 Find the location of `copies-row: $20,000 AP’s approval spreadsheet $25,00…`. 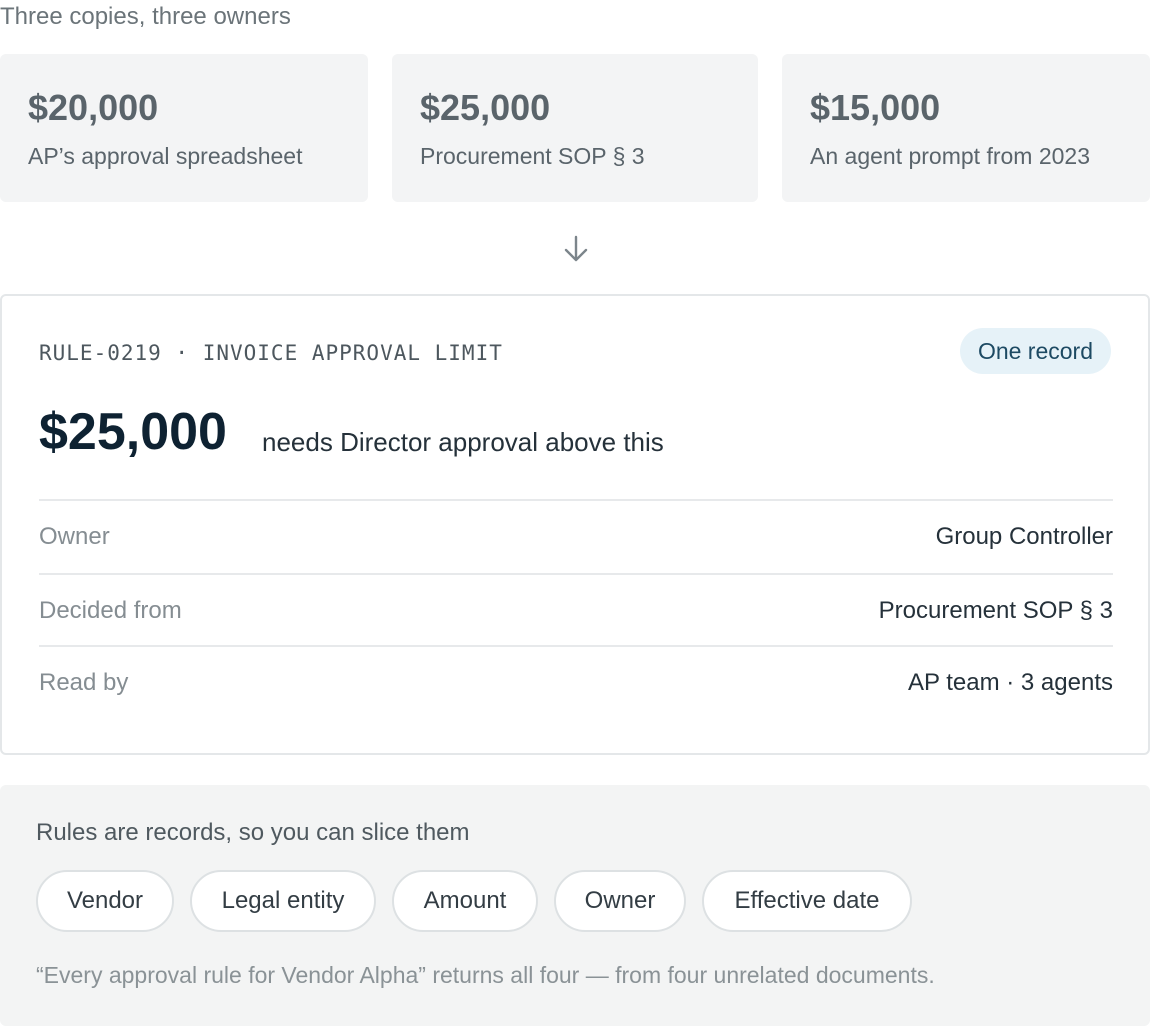

copies-row: $20,000 AP’s approval spreadsheet $25,00… is located at coordinates (575, 128).